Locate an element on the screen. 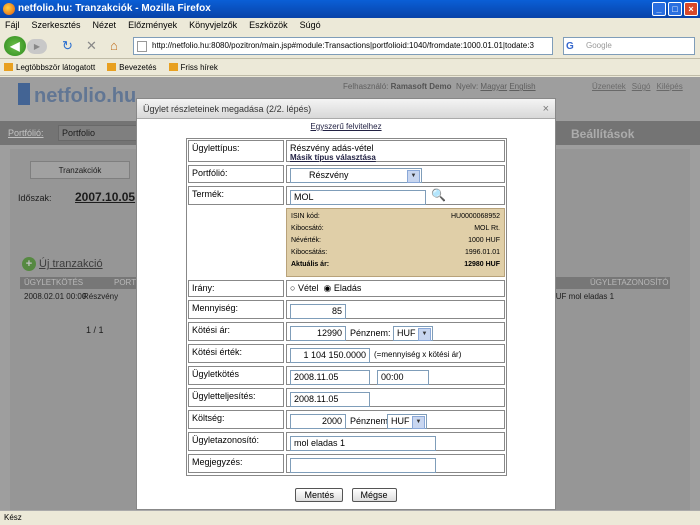 This screenshot has height=525, width=700. value-note: (=mennyiség x kötési ár) is located at coordinates (418, 354).